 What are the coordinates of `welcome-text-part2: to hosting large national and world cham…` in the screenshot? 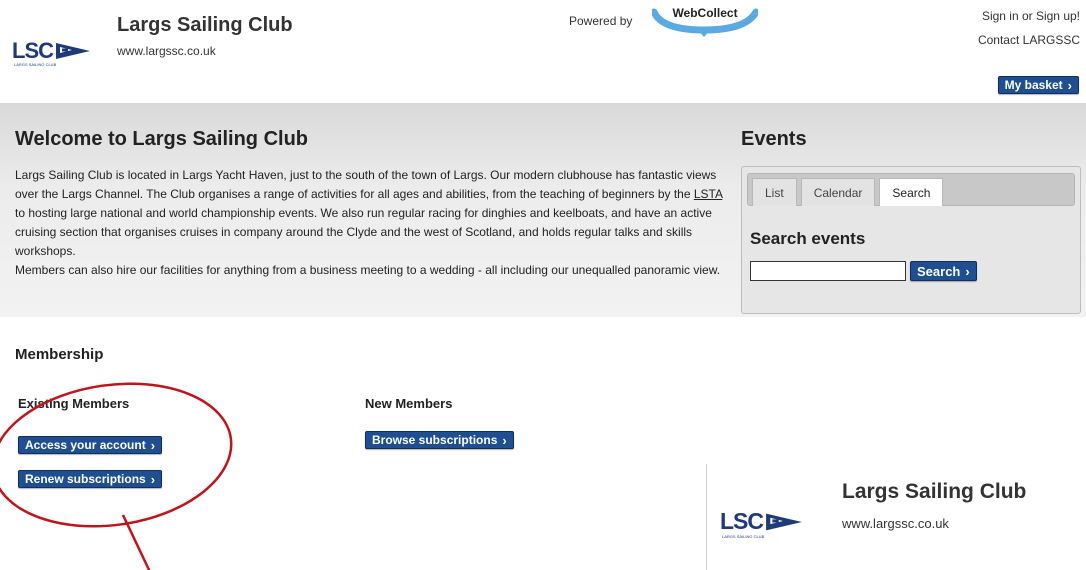 It's located at (363, 232).